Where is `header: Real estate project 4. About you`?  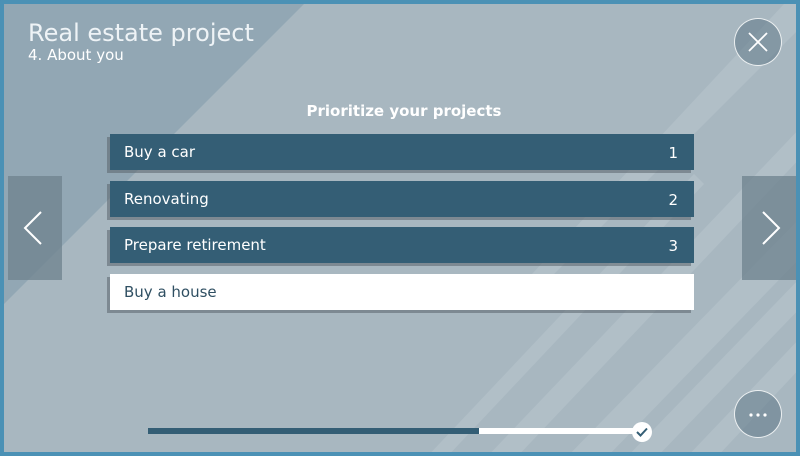
header: Real estate project 4. About you is located at coordinates (141, 41).